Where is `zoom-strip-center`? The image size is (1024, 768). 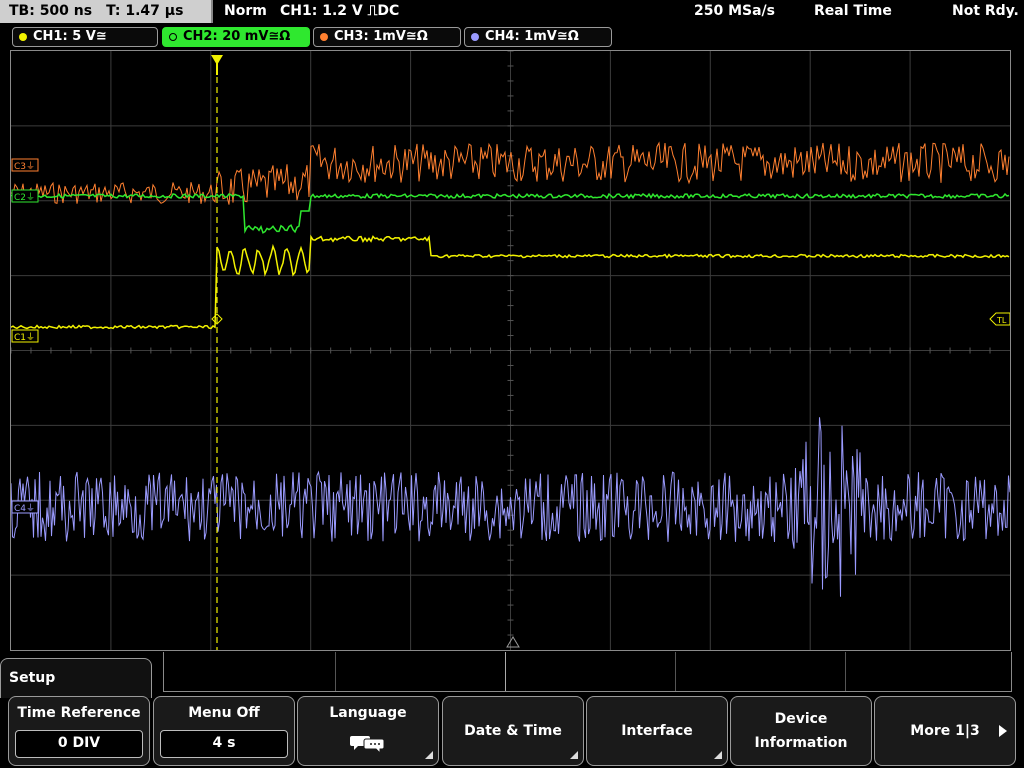
zoom-strip-center is located at coordinates (505, 671).